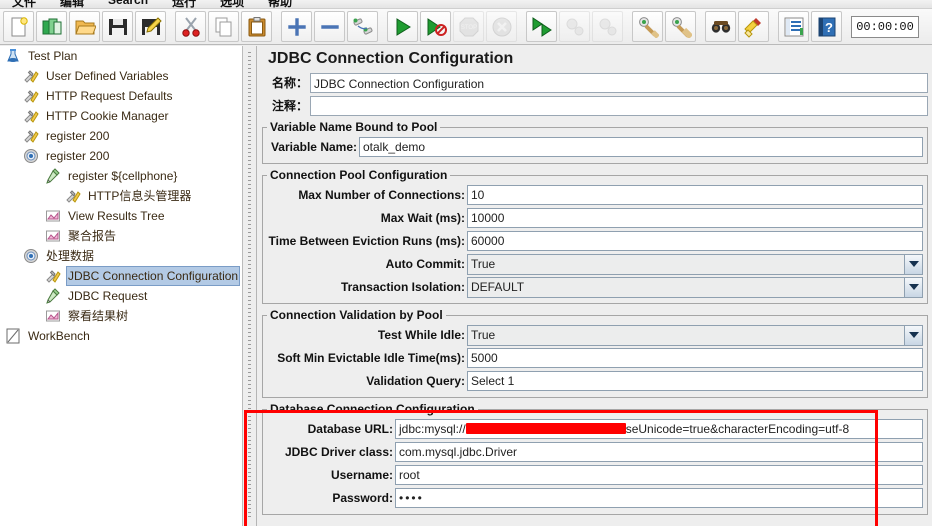 This screenshot has height=526, width=932. I want to click on copy-icon, so click(223, 26).